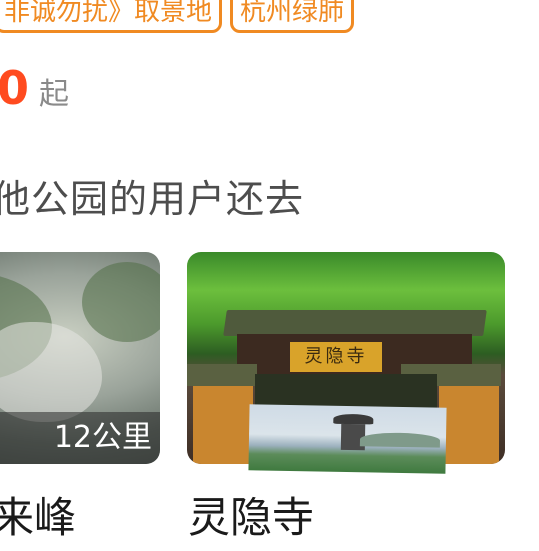 This screenshot has width=539, height=551. What do you see at coordinates (355, 323) in the screenshot?
I see `gate-roof` at bounding box center [355, 323].